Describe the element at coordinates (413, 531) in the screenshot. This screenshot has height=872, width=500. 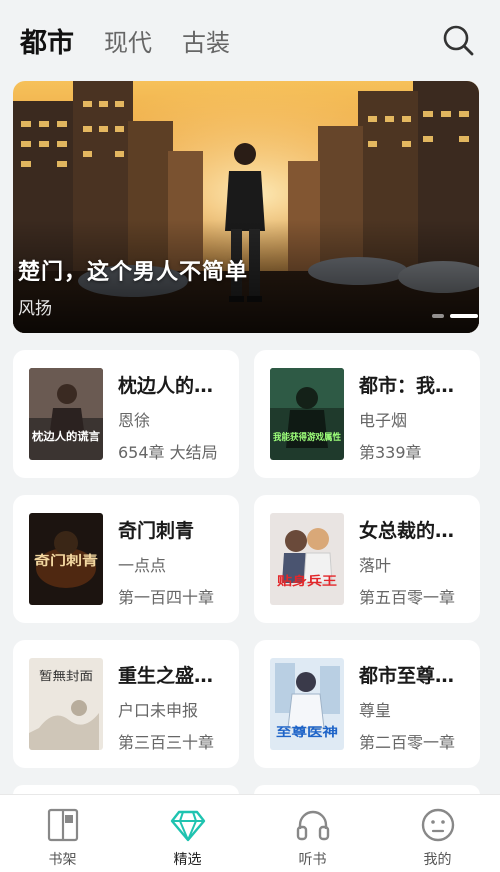
I see `book-title: 女总裁的贴身兵王` at that location.